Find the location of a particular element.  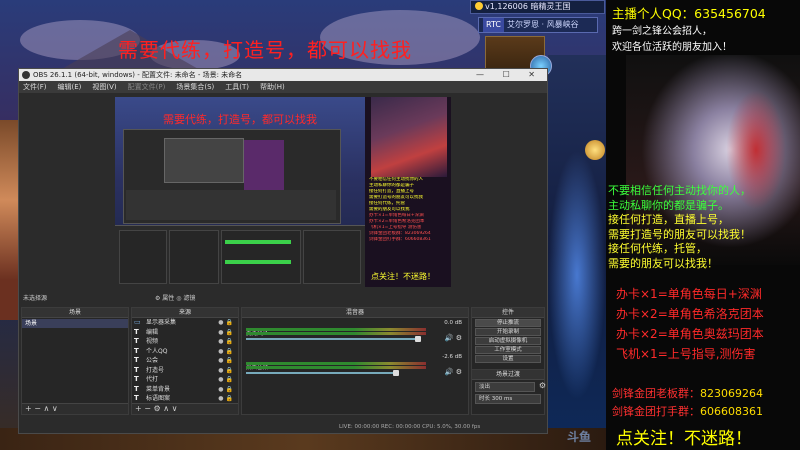

source-item: T 公会 ●🔒 is located at coordinates (185, 361).